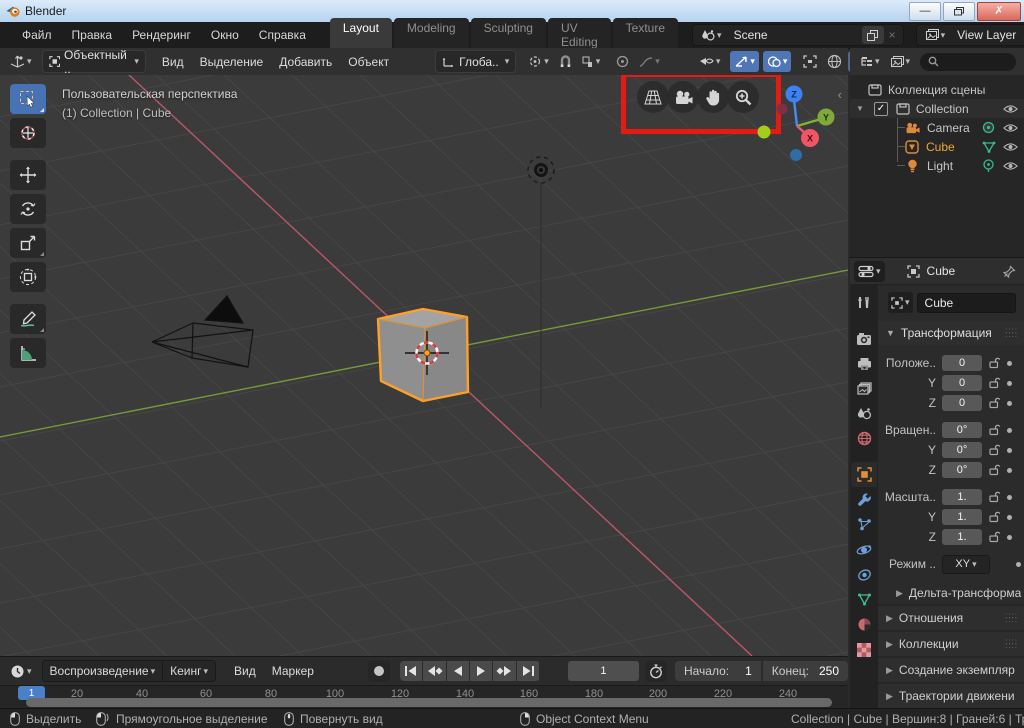 Image resolution: width=1024 pixels, height=728 pixels. I want to click on tab-modeling: Modeling, so click(431, 35).